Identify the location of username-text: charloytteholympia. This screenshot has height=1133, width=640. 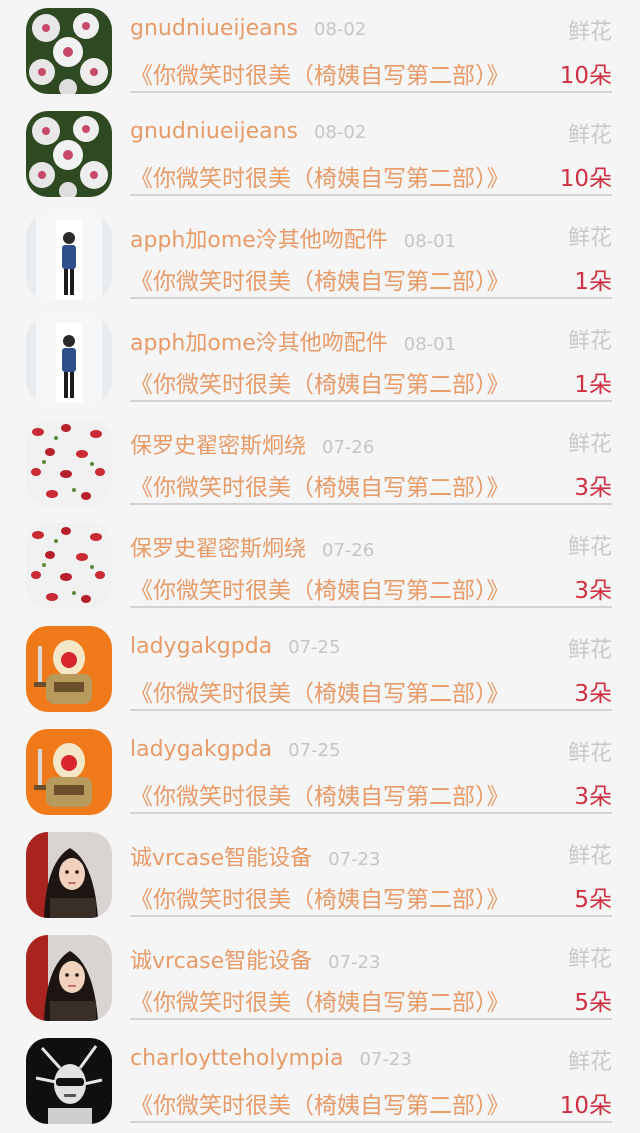
(237, 1058).